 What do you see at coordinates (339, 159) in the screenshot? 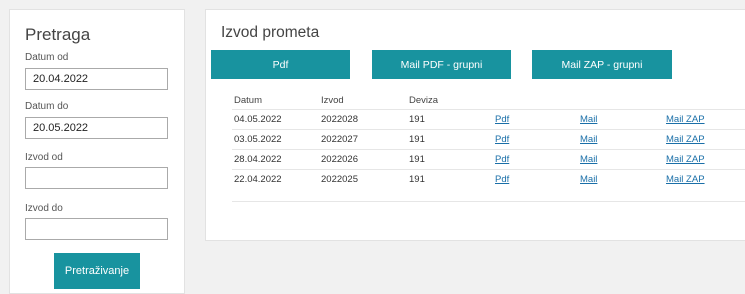
I see `row-number: 2022026` at bounding box center [339, 159].